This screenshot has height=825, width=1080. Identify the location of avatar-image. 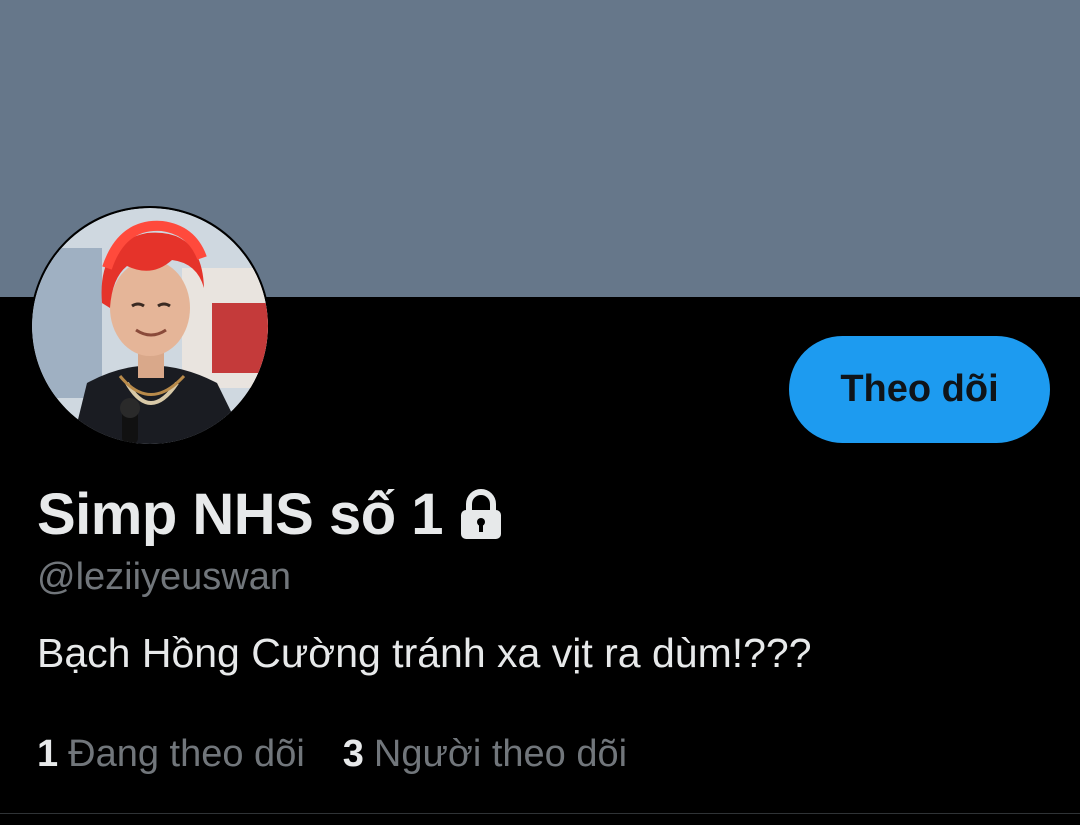
(150, 326).